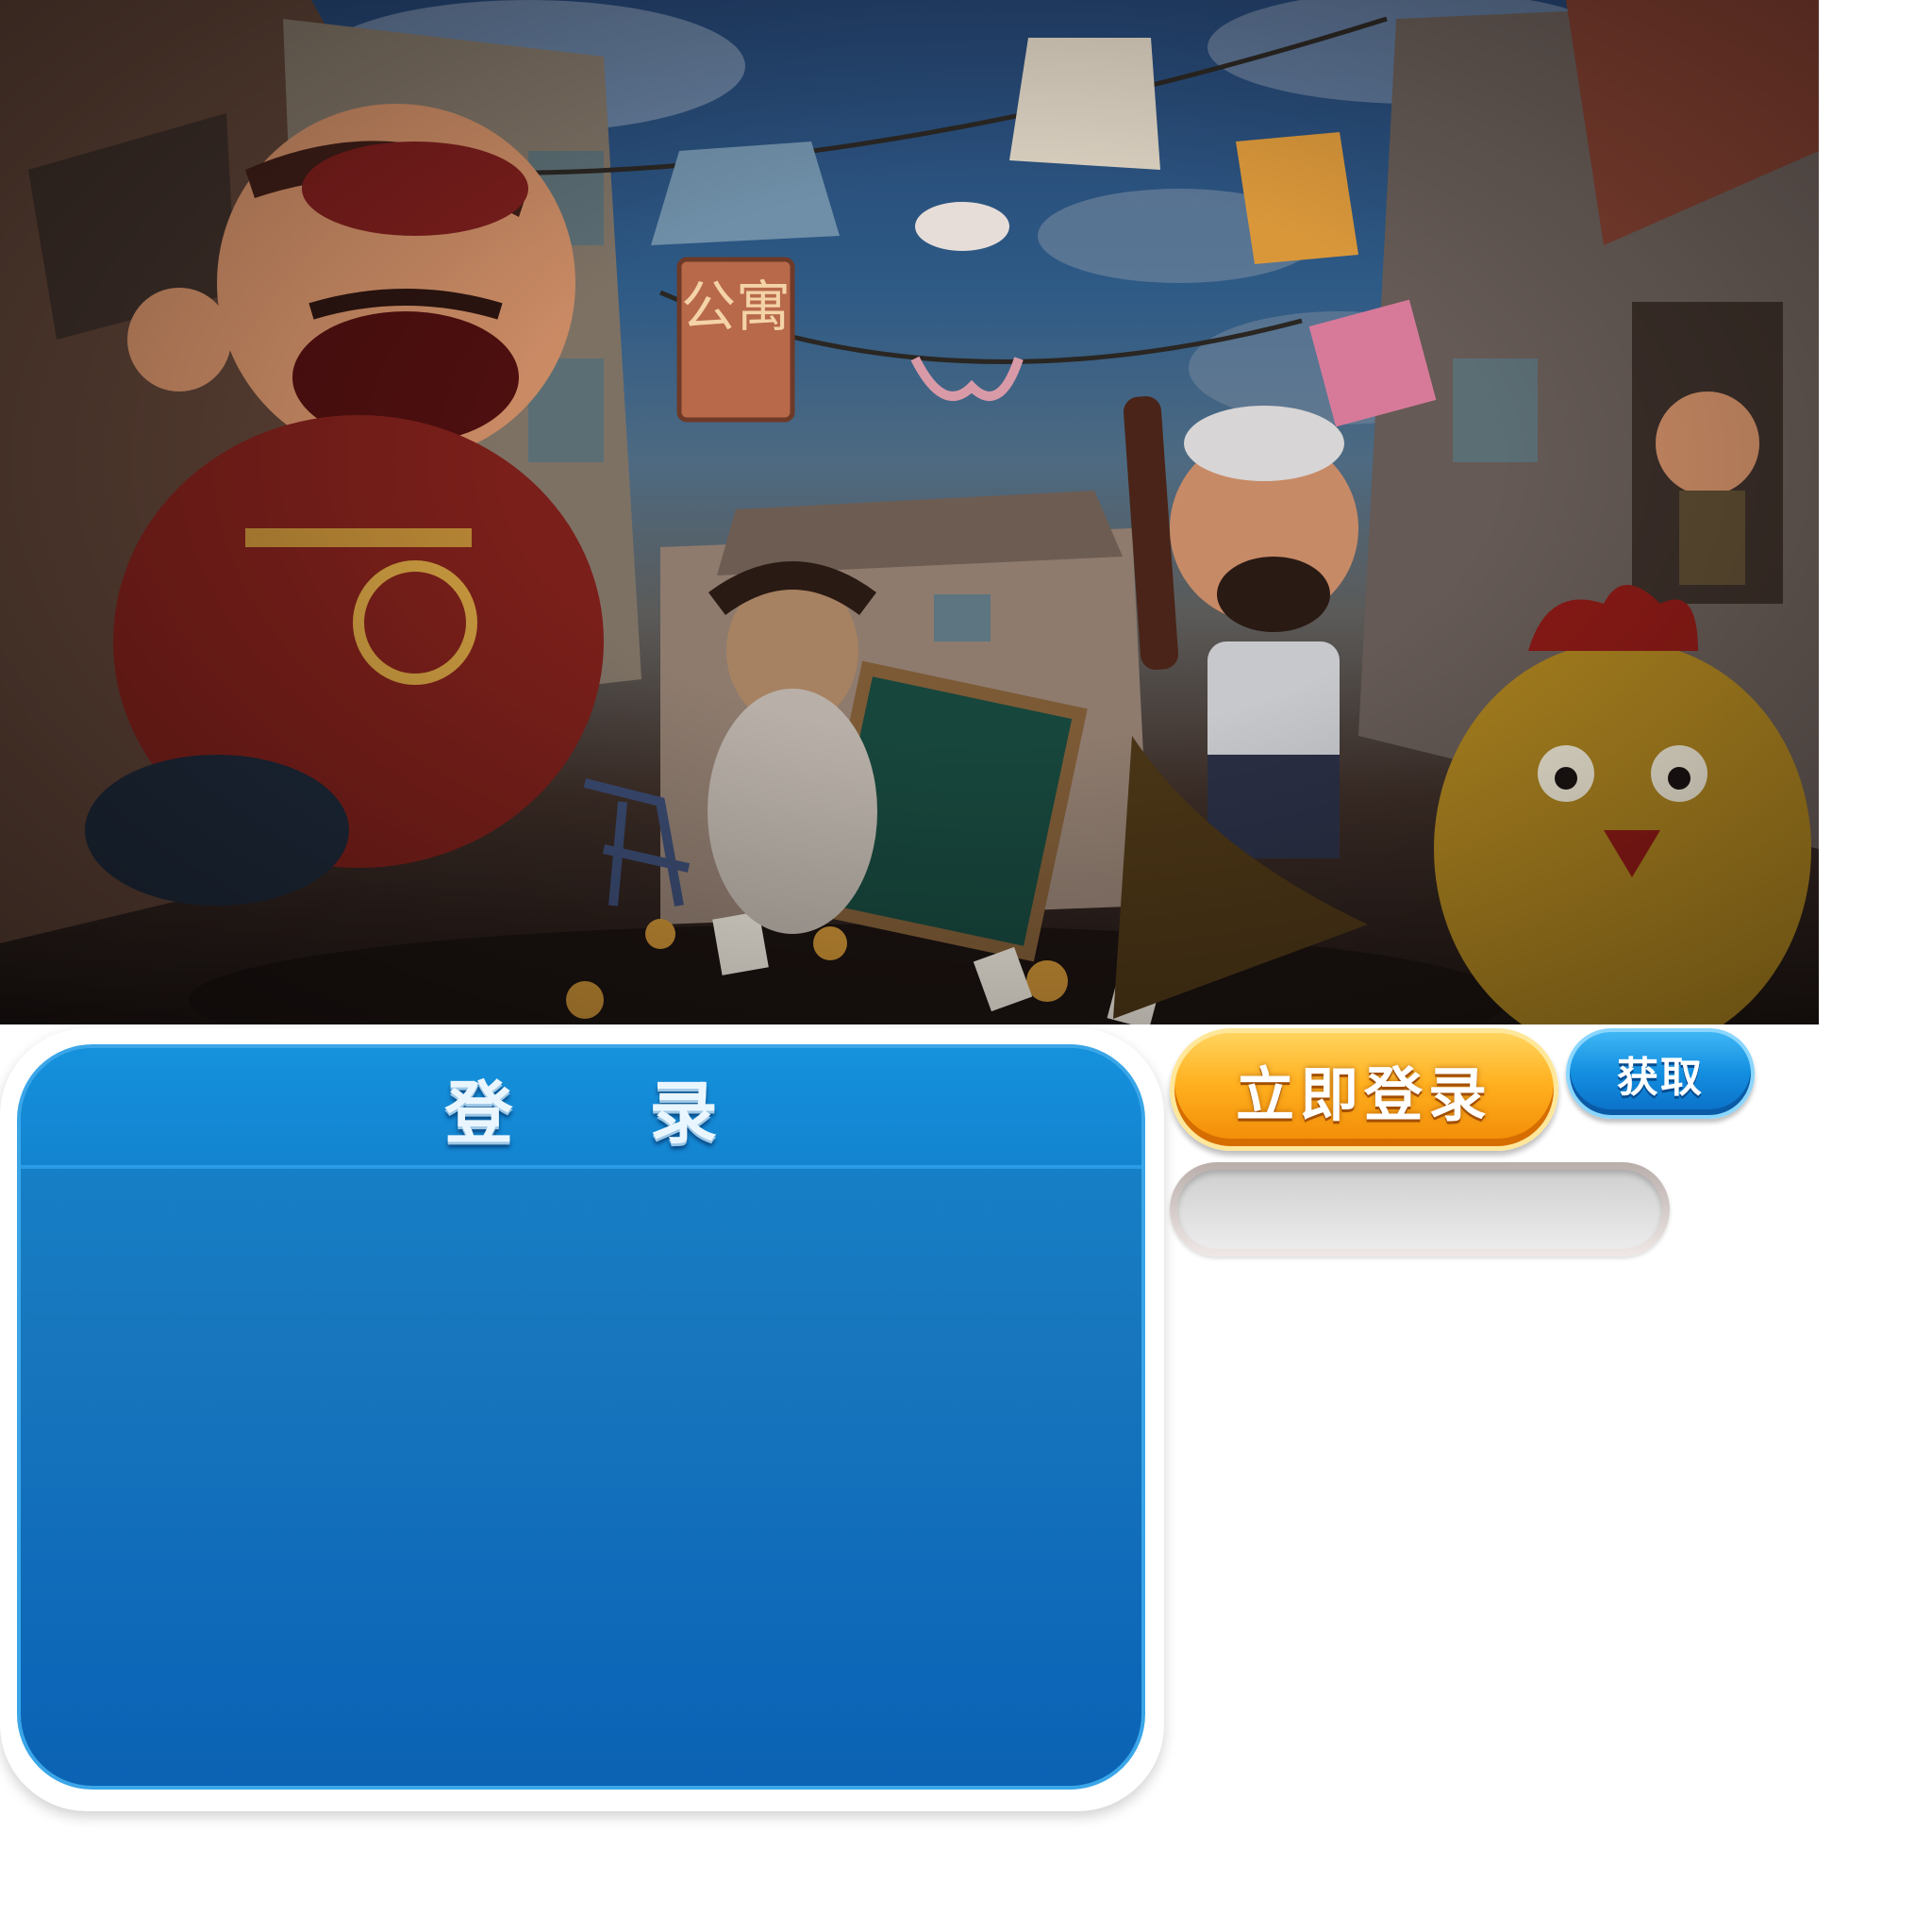 The height and width of the screenshot is (1932, 1932). I want to click on text-input, so click(1420, 1209).